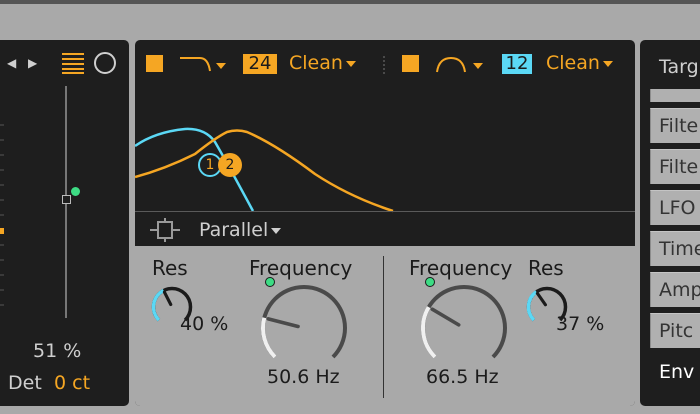 Image resolution: width=700 pixels, height=414 pixels. I want to click on filter1-toggle-button, so click(154, 63).